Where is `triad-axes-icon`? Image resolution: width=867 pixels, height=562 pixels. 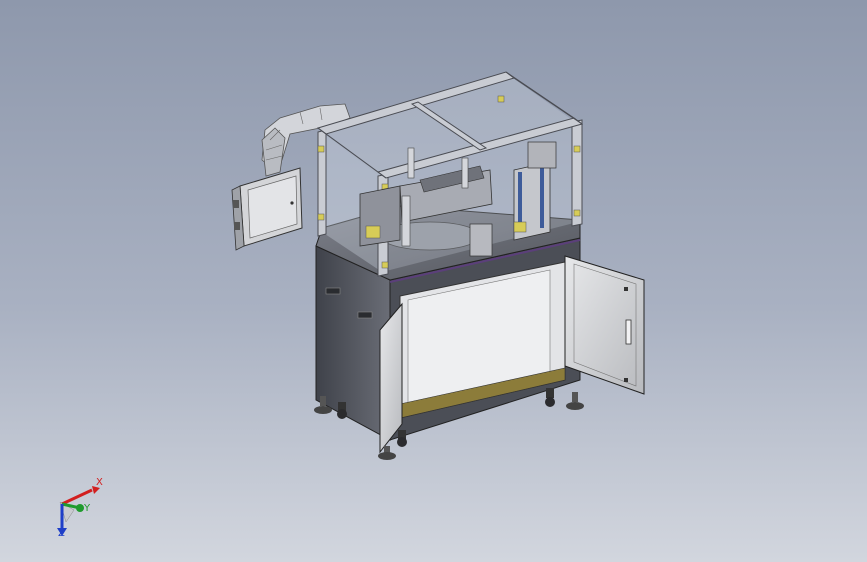 triad-axes-icon is located at coordinates (78, 511).